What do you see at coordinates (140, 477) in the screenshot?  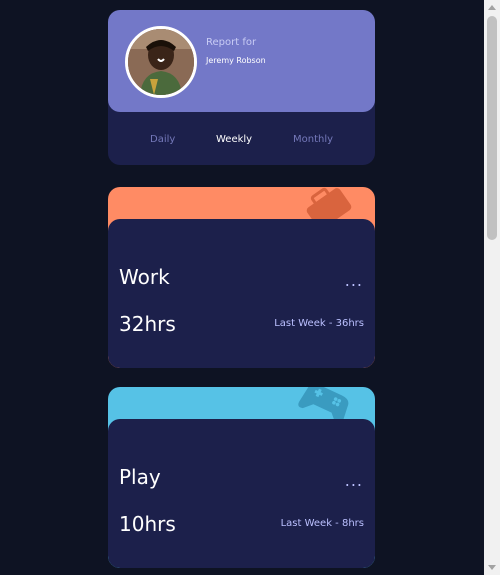 I see `activity-title: Play` at bounding box center [140, 477].